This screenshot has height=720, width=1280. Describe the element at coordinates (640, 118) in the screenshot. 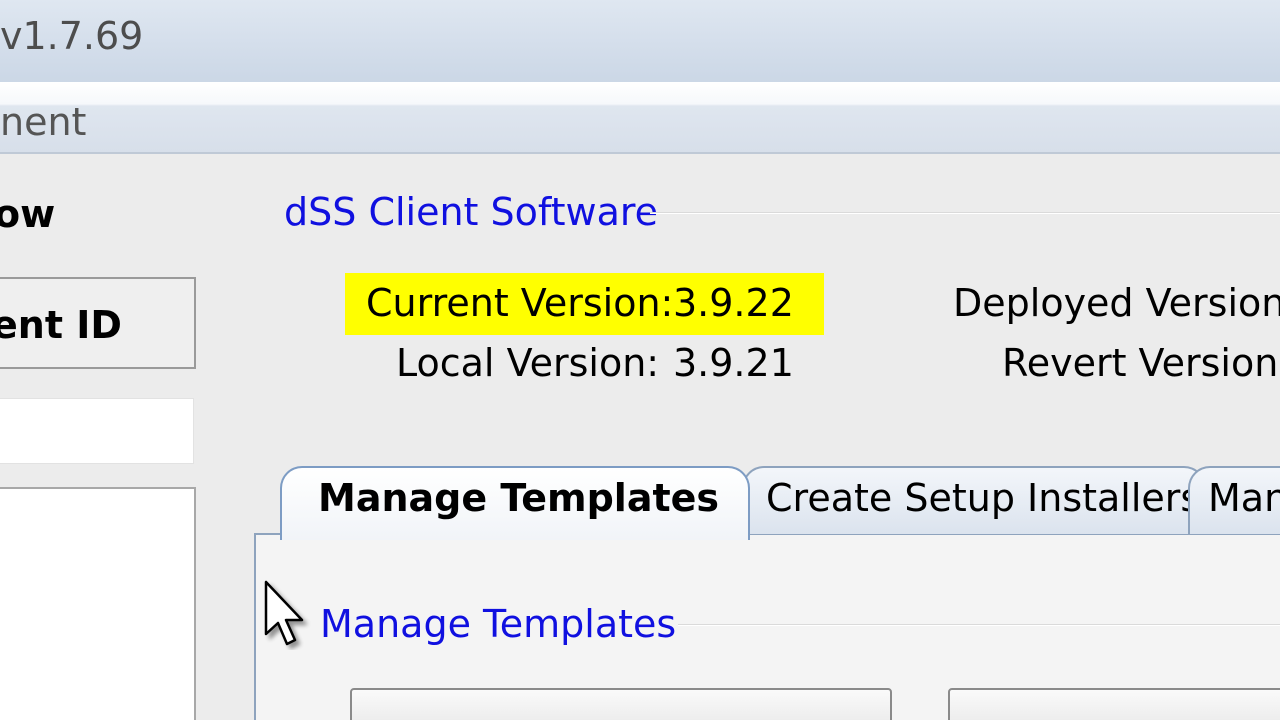

I see `menu-bar` at that location.